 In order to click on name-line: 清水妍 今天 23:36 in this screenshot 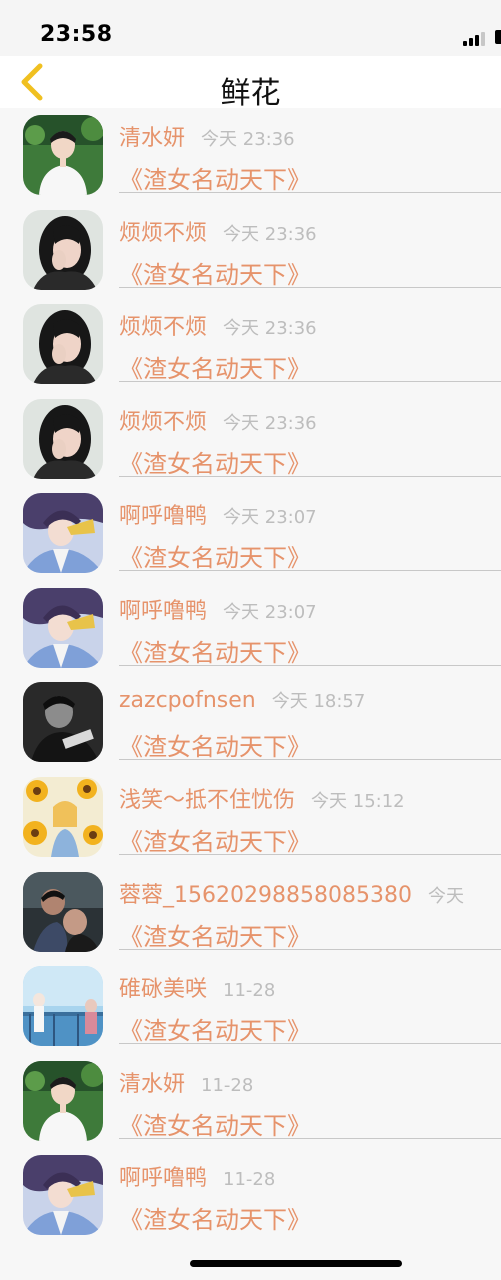, I will do `click(207, 136)`.